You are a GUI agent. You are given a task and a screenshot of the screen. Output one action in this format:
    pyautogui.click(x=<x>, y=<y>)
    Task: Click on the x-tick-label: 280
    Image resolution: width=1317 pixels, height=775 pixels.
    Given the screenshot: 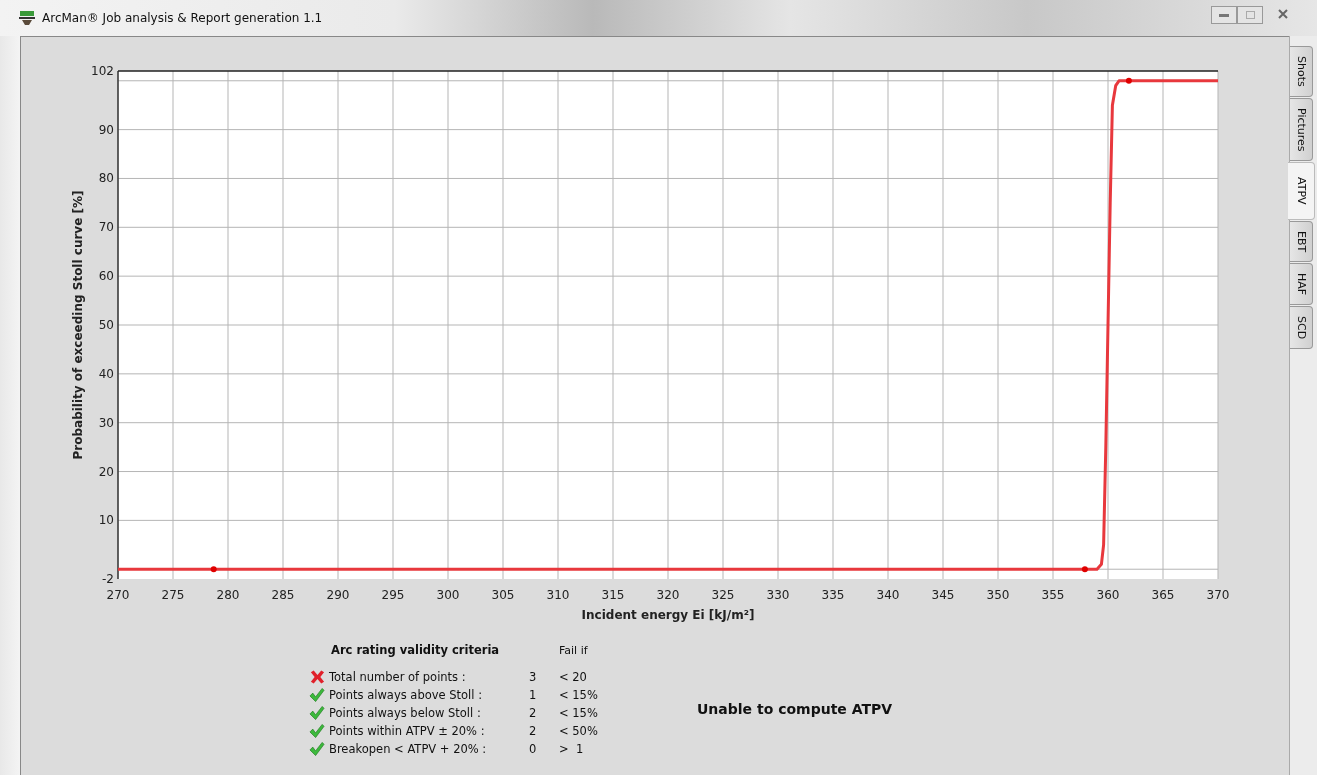 What is the action you would take?
    pyautogui.click(x=228, y=595)
    